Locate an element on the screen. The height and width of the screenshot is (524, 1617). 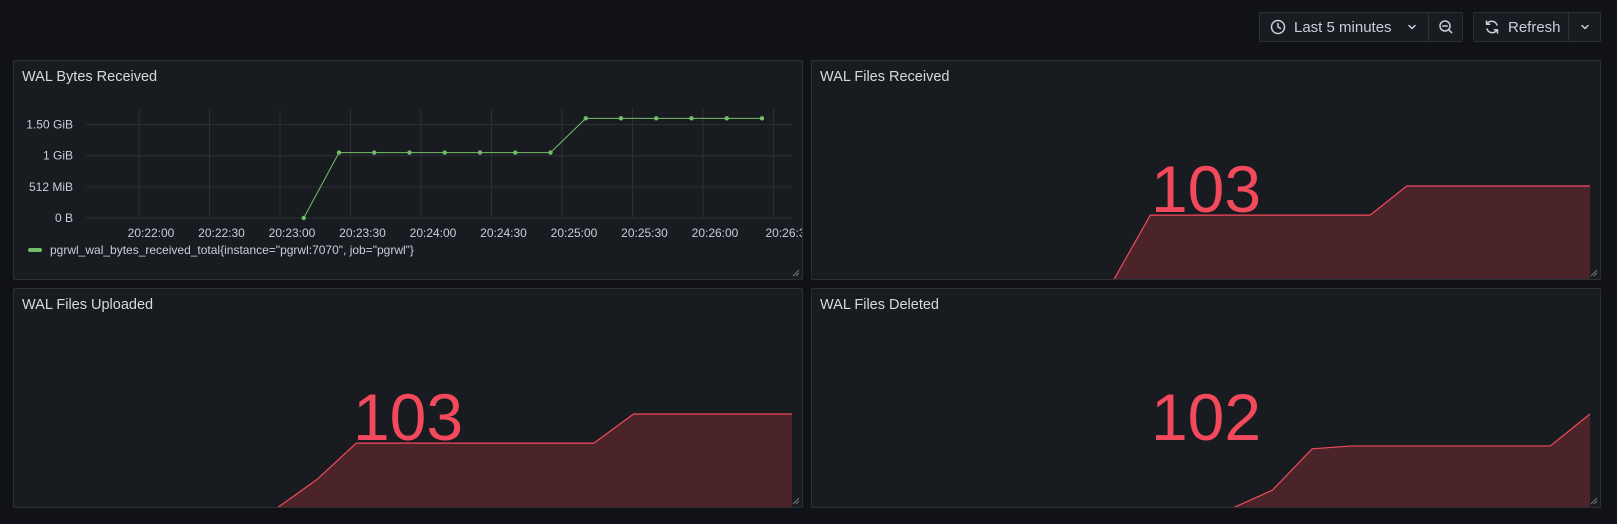
series-line is located at coordinates (532, 168).